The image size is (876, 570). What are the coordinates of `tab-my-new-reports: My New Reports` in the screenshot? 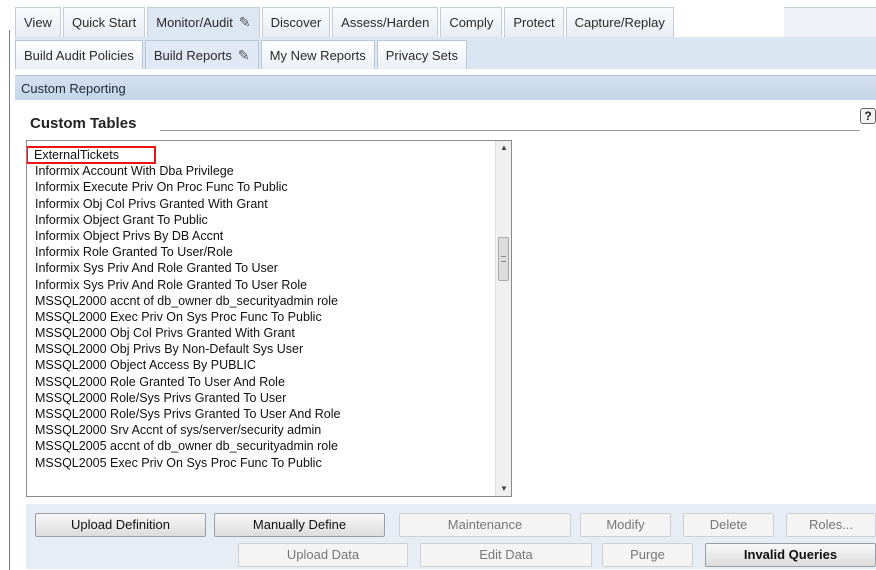 It's located at (317, 54).